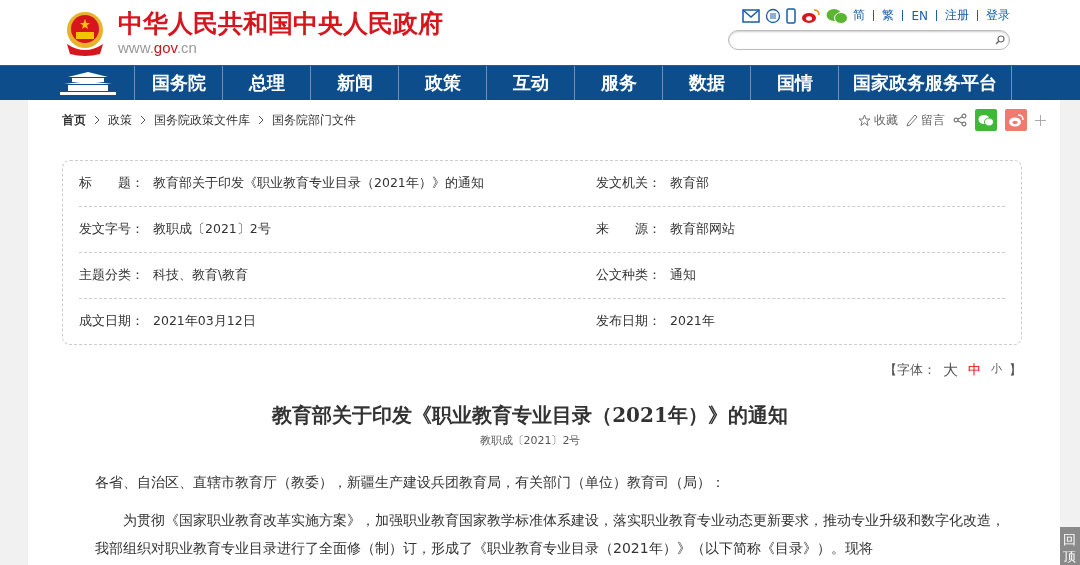 The height and width of the screenshot is (565, 1080). Describe the element at coordinates (996, 370) in the screenshot. I see `font-size-option: 小` at that location.